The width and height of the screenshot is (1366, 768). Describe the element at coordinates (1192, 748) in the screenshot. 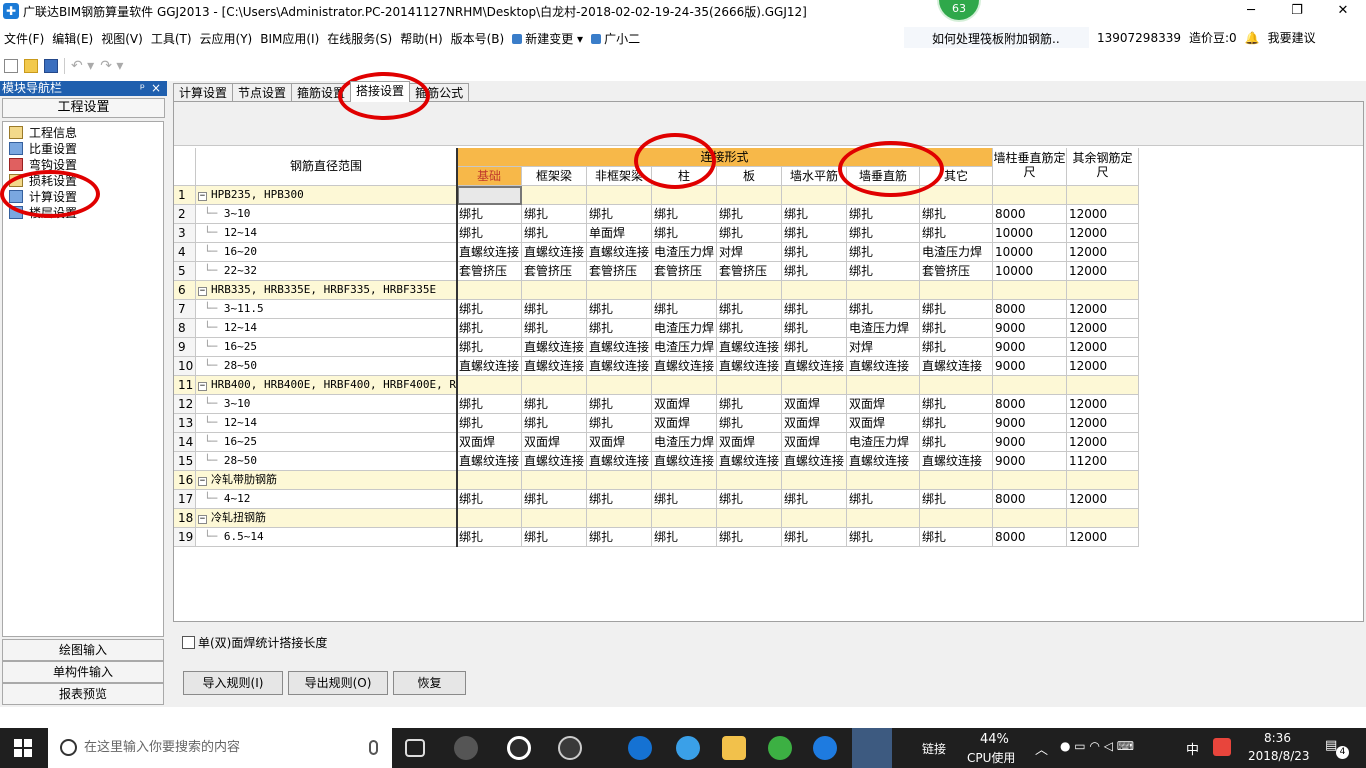

I see `ime-indicator: 中` at that location.